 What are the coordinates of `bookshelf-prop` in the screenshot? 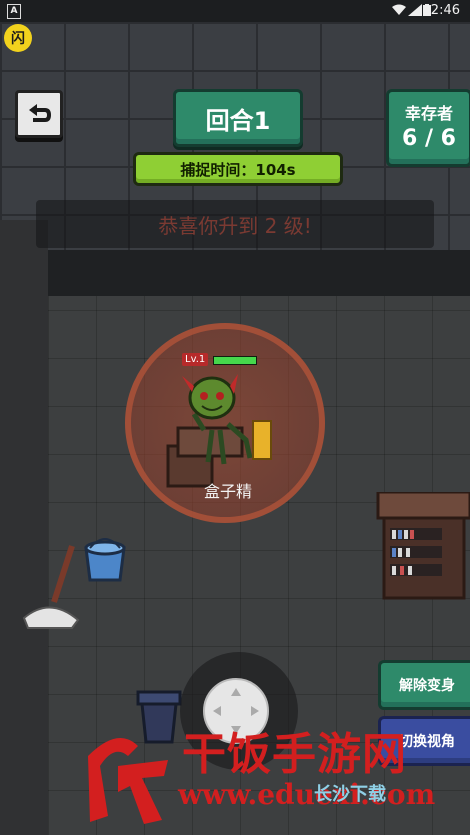 It's located at (423, 546).